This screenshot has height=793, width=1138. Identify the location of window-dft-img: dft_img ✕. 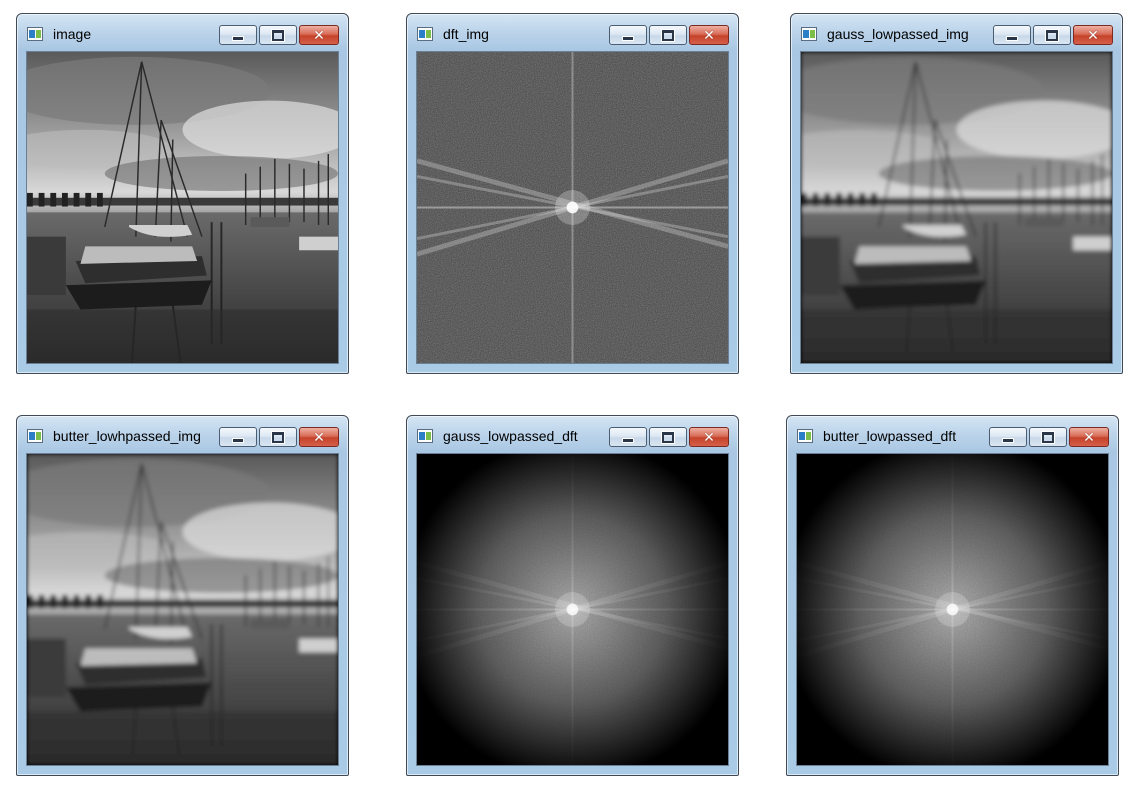
(572, 193).